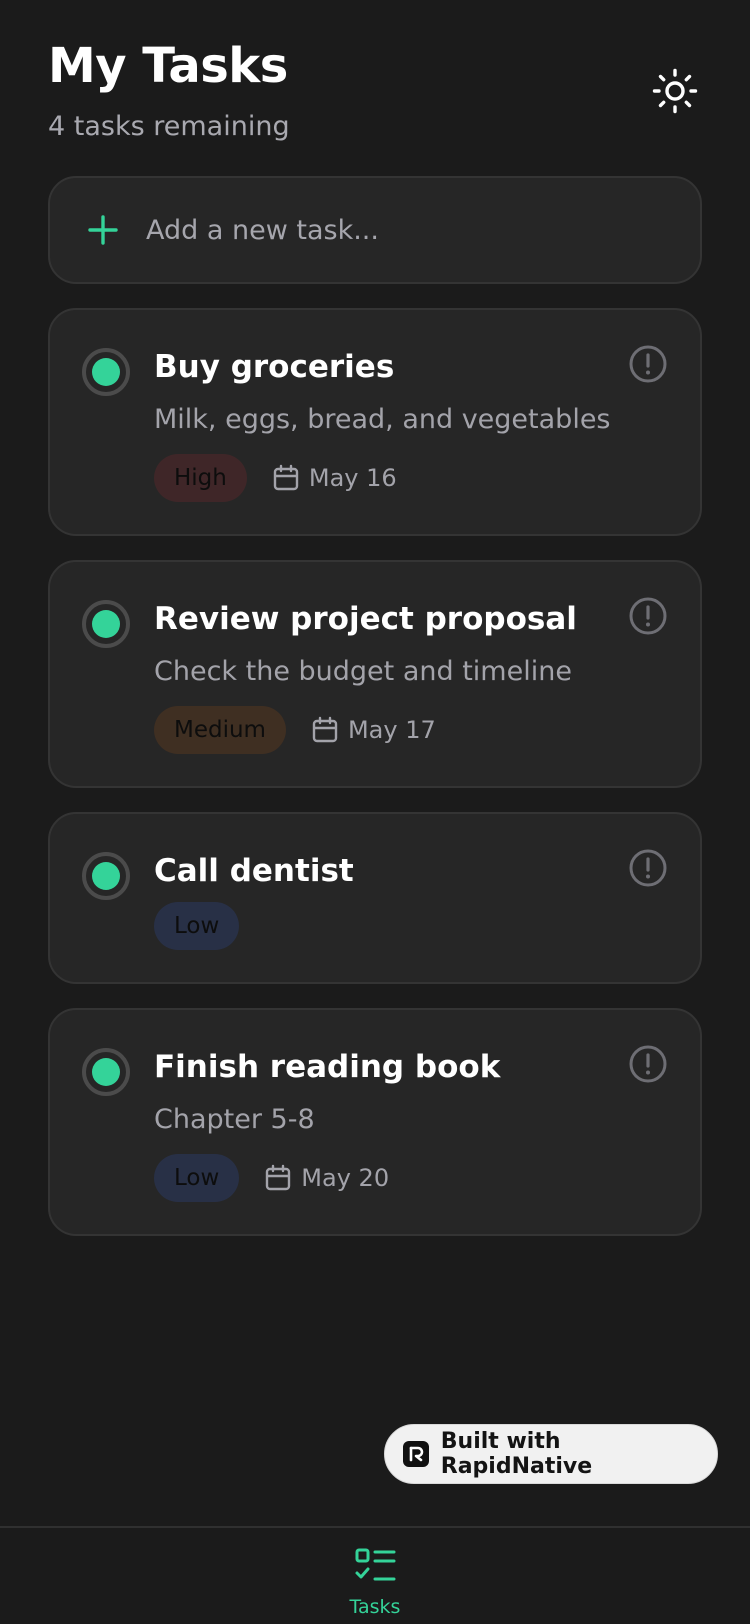 The height and width of the screenshot is (1624, 750). I want to click on task-meta: Medium May 17, so click(295, 730).